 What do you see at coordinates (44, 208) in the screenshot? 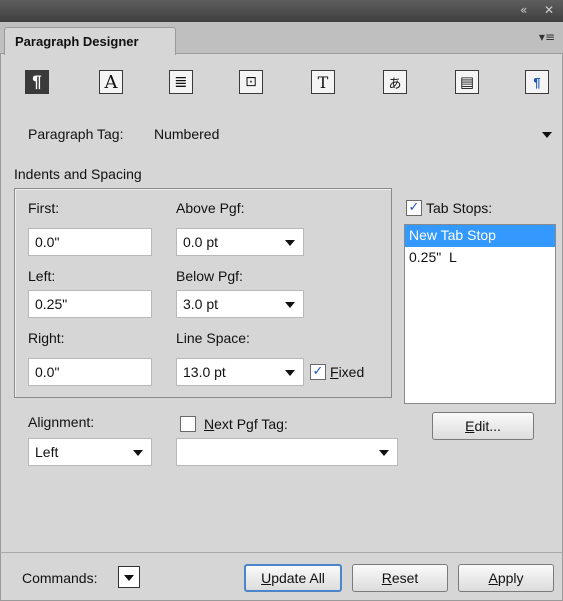
I see `first-indent-label: First:` at bounding box center [44, 208].